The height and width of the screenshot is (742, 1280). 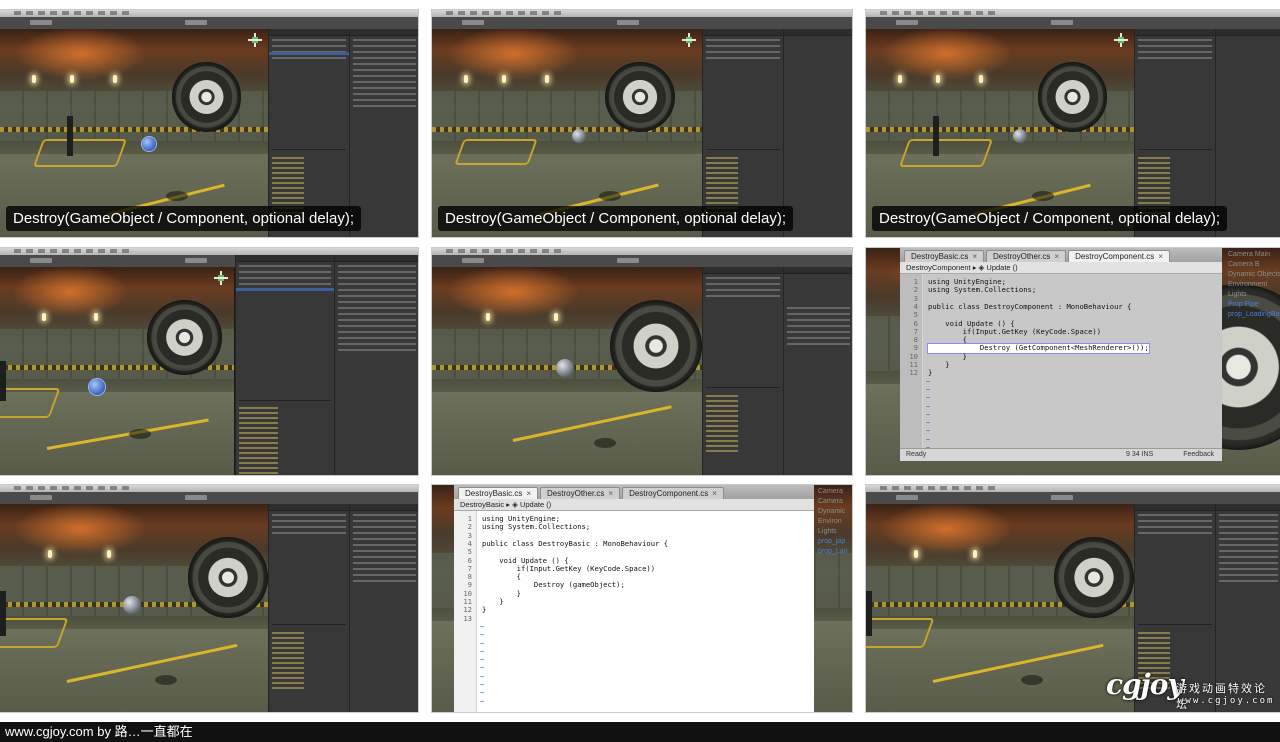 What do you see at coordinates (640, 732) in the screenshot?
I see `footer-bar: www.cgjoy.com by 路…一直都在` at bounding box center [640, 732].